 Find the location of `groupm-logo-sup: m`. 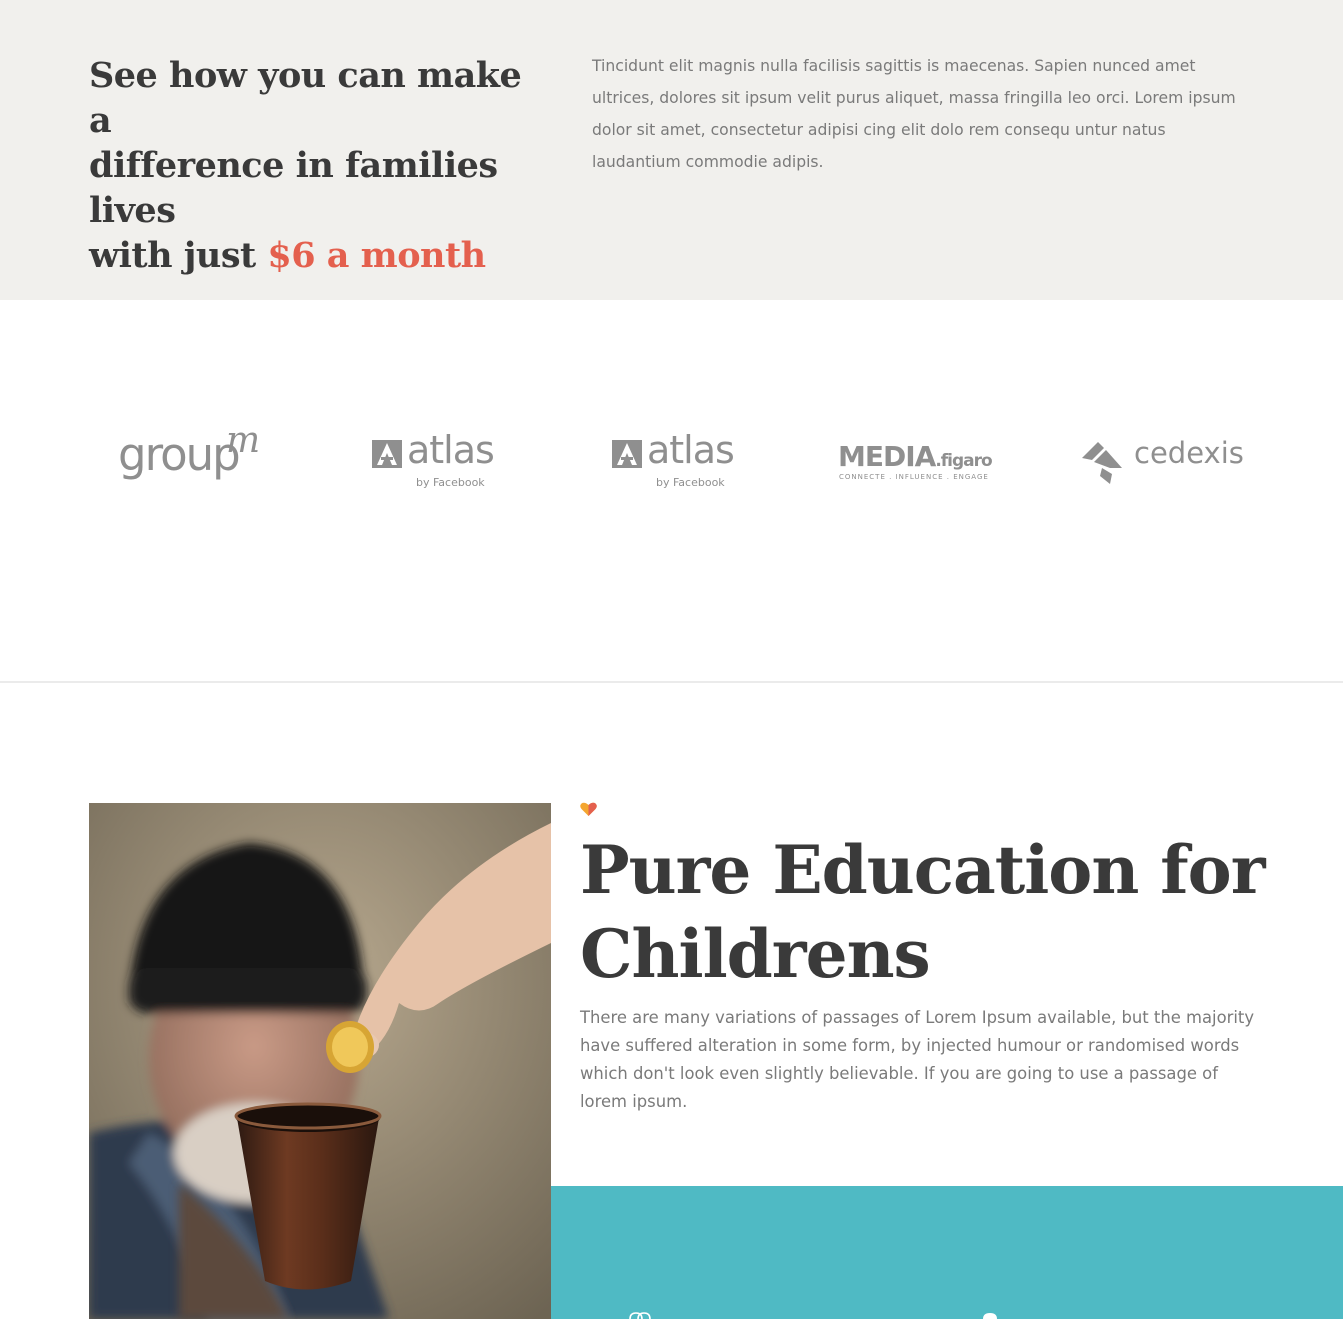

groupm-logo-sup: m is located at coordinates (243, 440).